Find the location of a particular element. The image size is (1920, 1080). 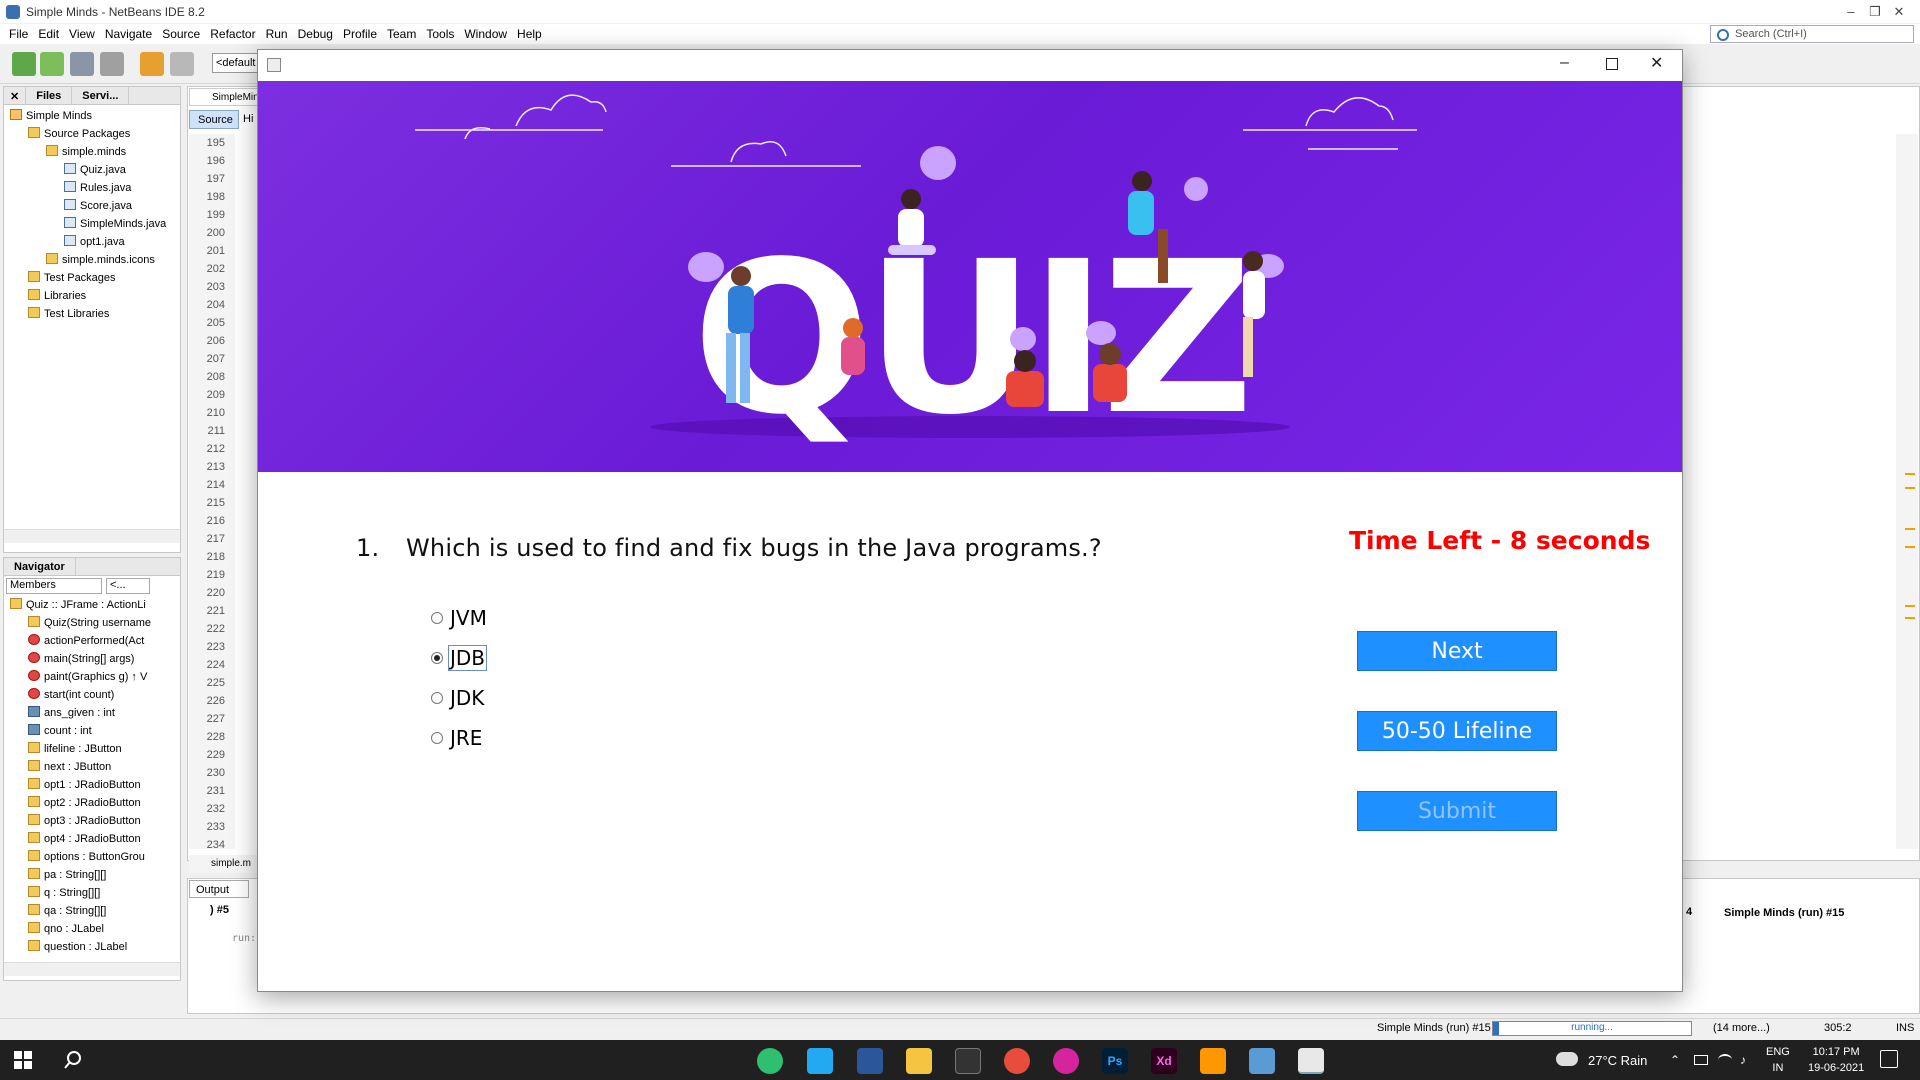

menu-source: Source is located at coordinates (181, 34).